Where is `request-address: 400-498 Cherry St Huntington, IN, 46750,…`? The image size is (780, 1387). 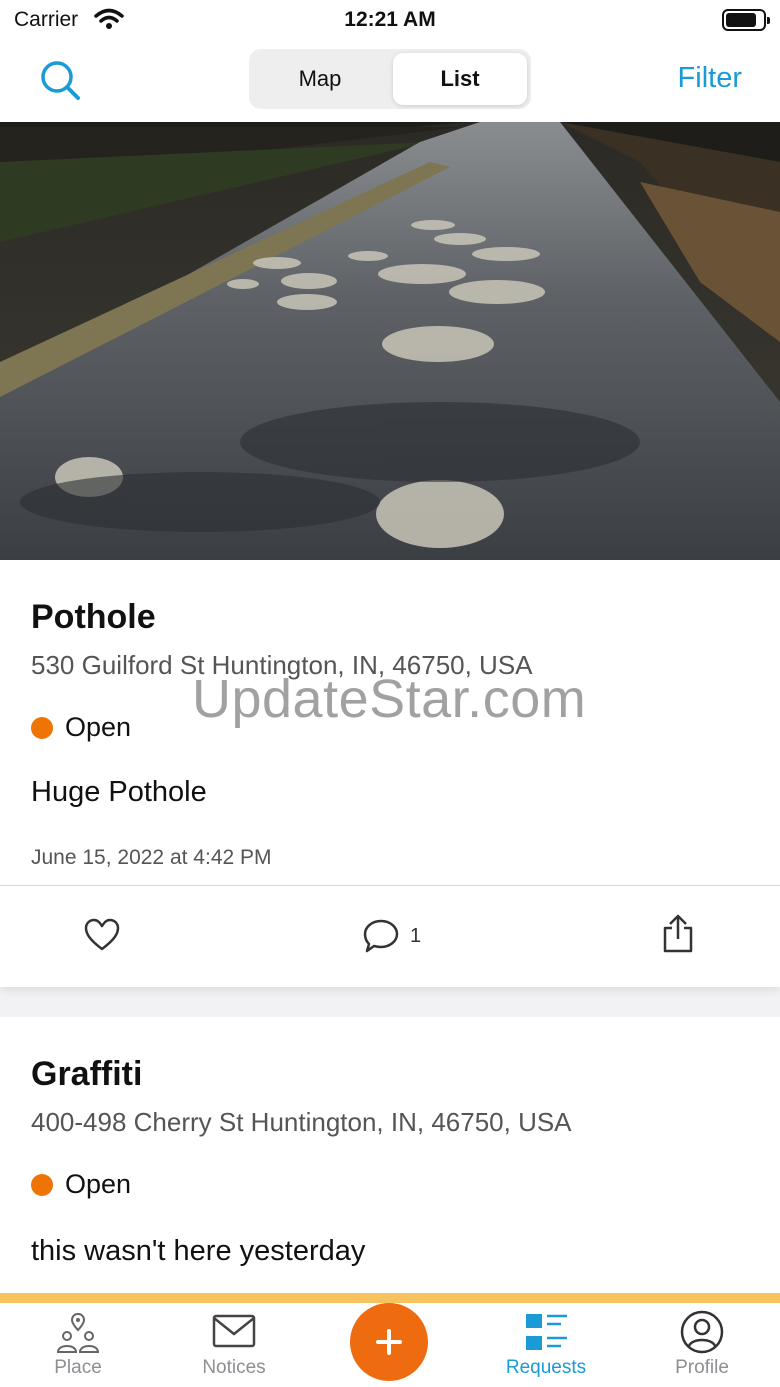 request-address: 400-498 Cherry St Huntington, IN, 46750,… is located at coordinates (301, 1122).